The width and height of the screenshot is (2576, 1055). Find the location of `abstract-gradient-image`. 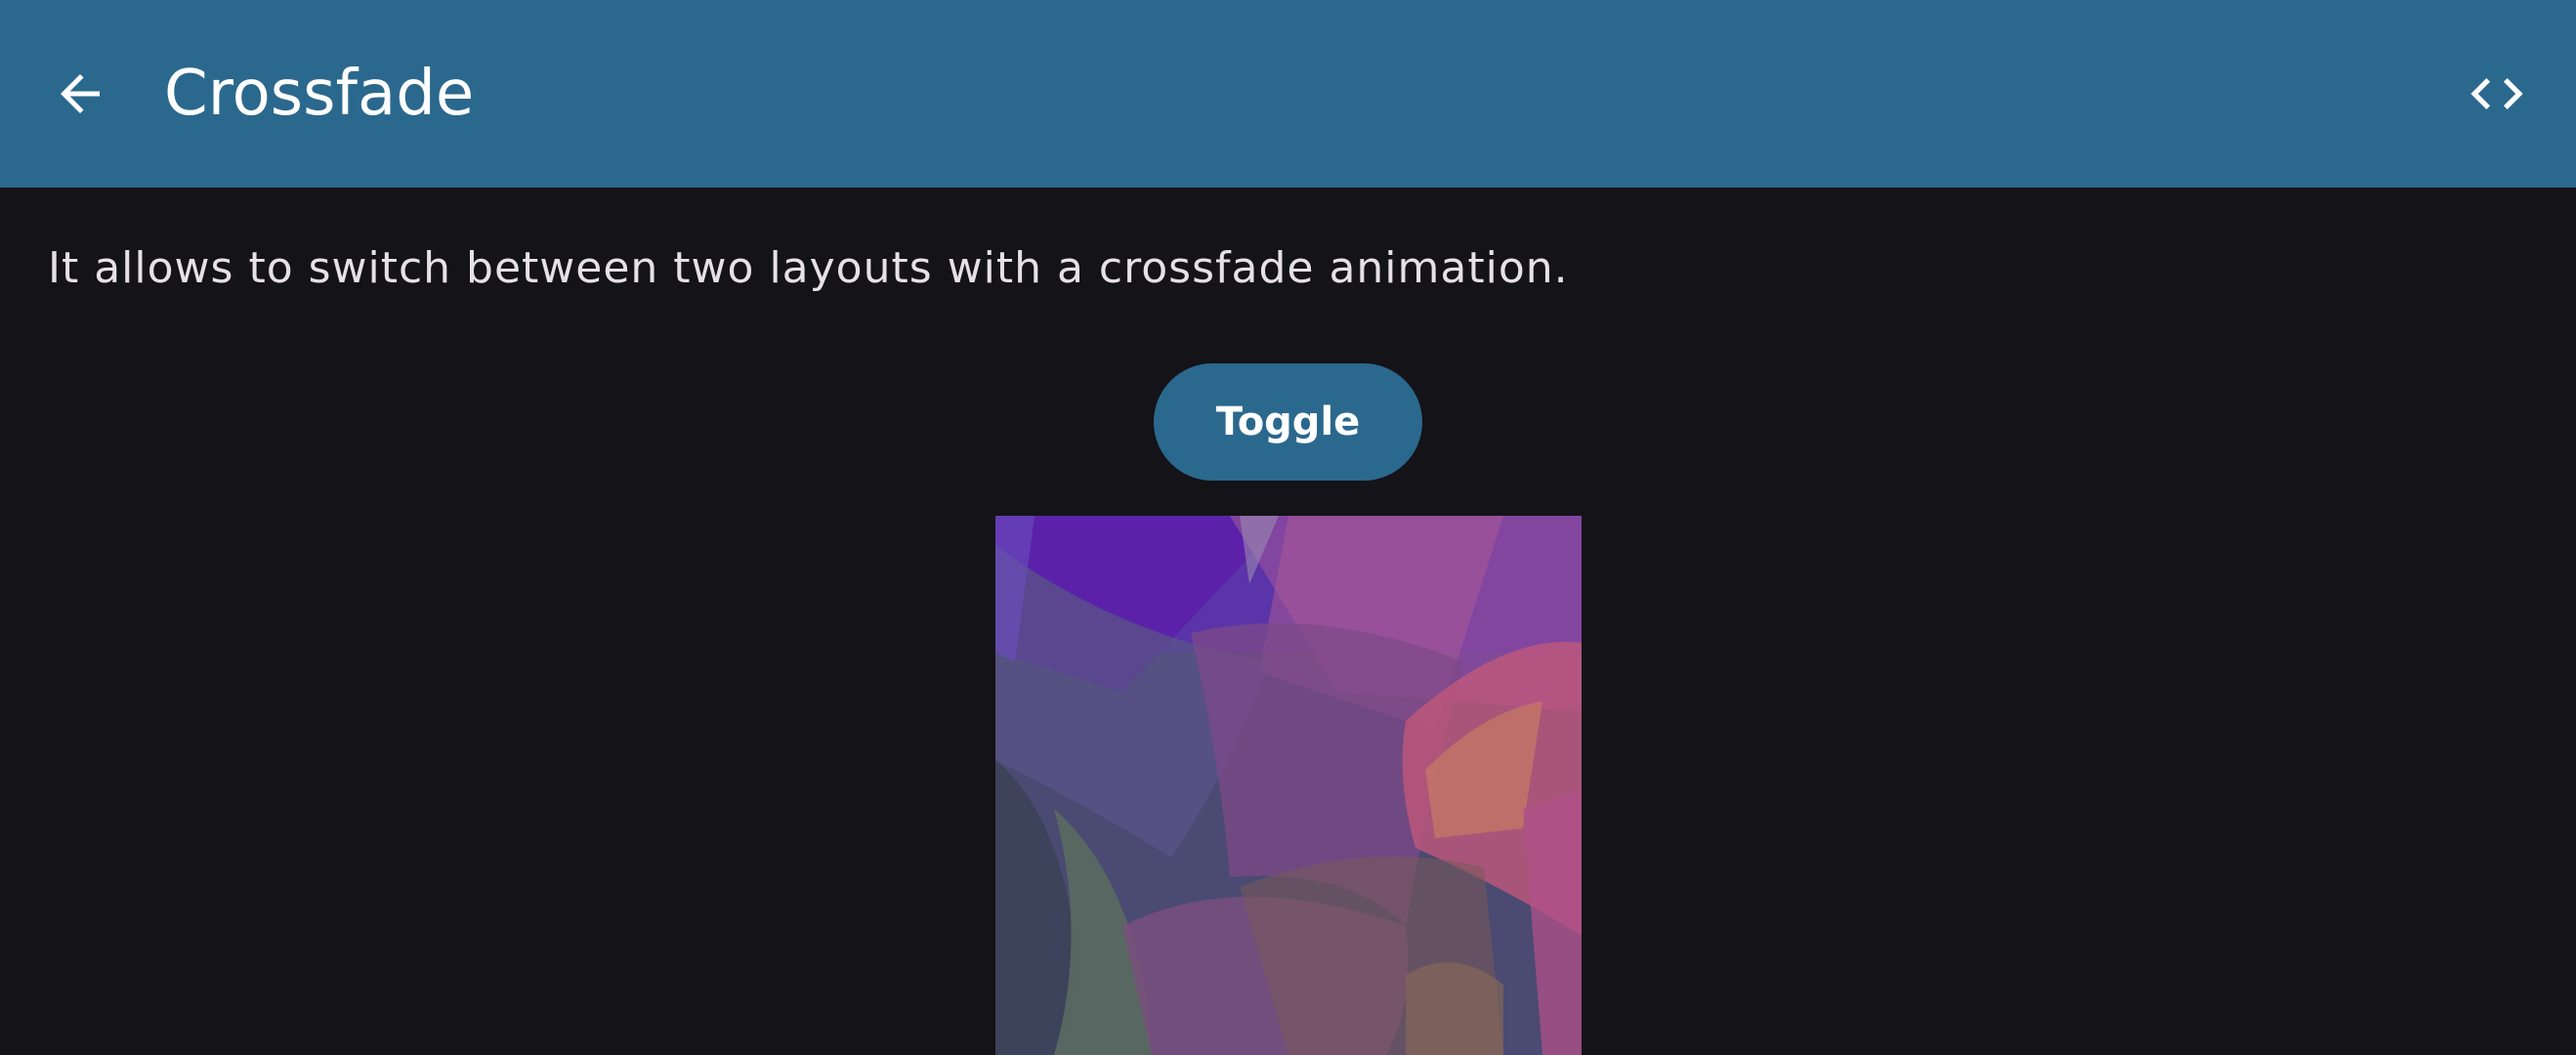

abstract-gradient-image is located at coordinates (1288, 785).